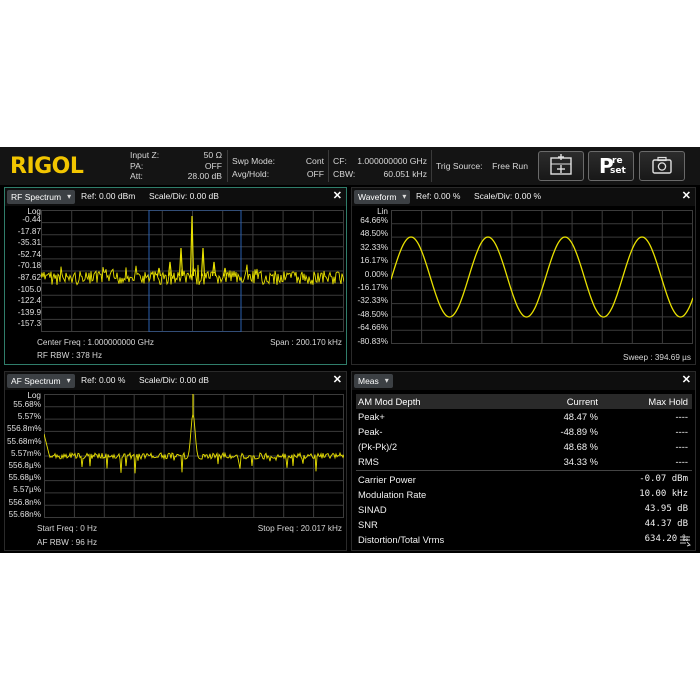 The width and height of the screenshot is (700, 700). What do you see at coordinates (372, 509) in the screenshot?
I see `meas-param-label: SINAD` at bounding box center [372, 509].